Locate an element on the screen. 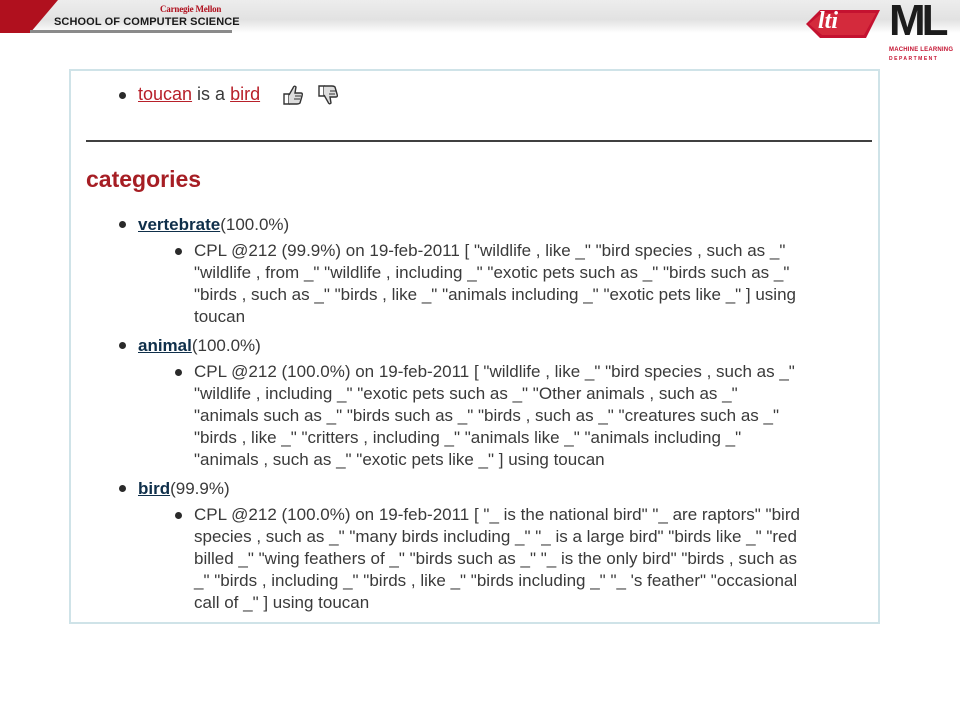  subject-link: toucan is located at coordinates (165, 94).